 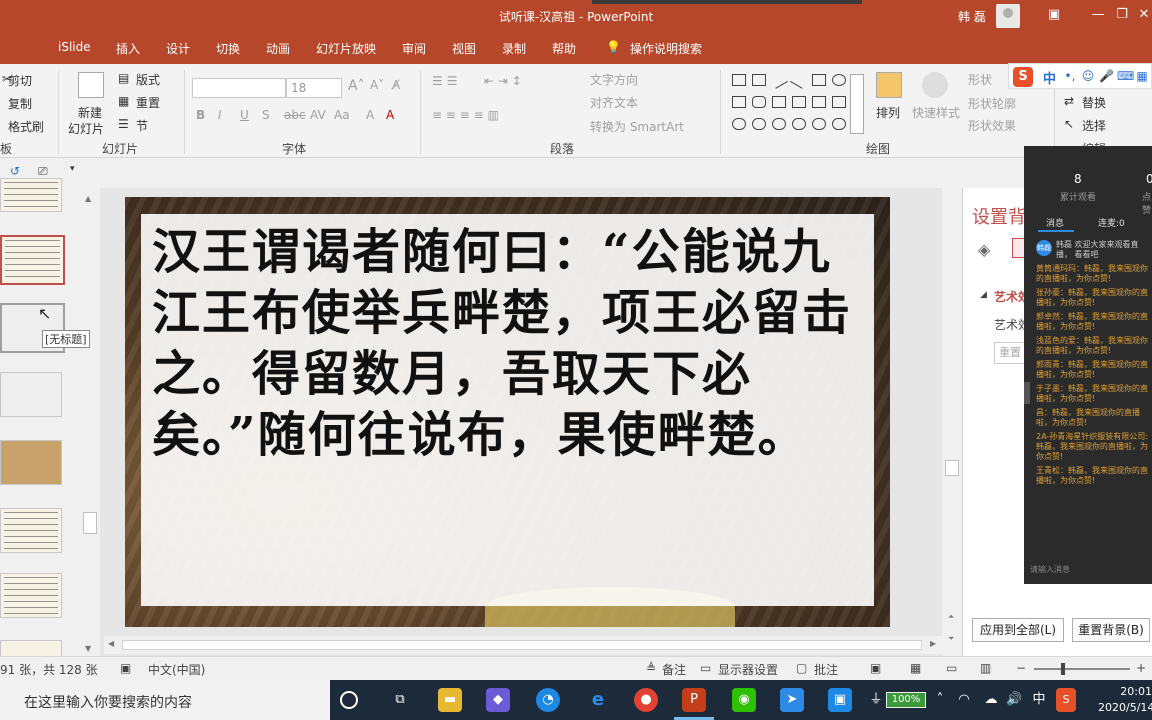 I want to click on italic-button: I, so click(x=220, y=115).